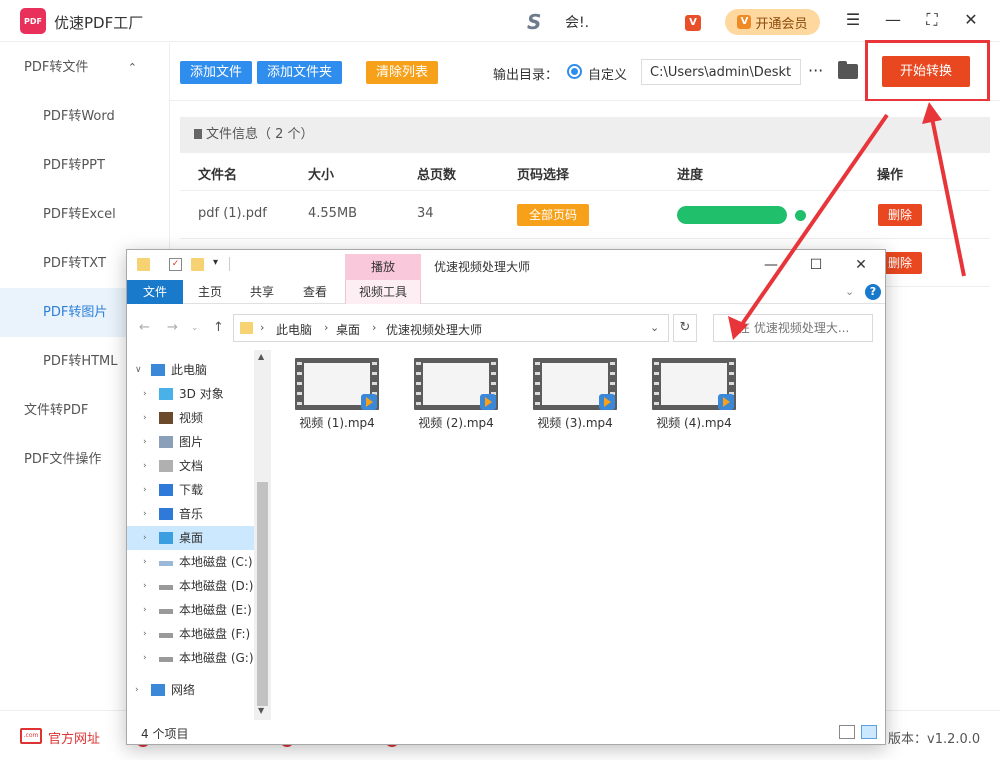  What do you see at coordinates (853, 20) in the screenshot?
I see `menu-icon: ☰` at bounding box center [853, 20].